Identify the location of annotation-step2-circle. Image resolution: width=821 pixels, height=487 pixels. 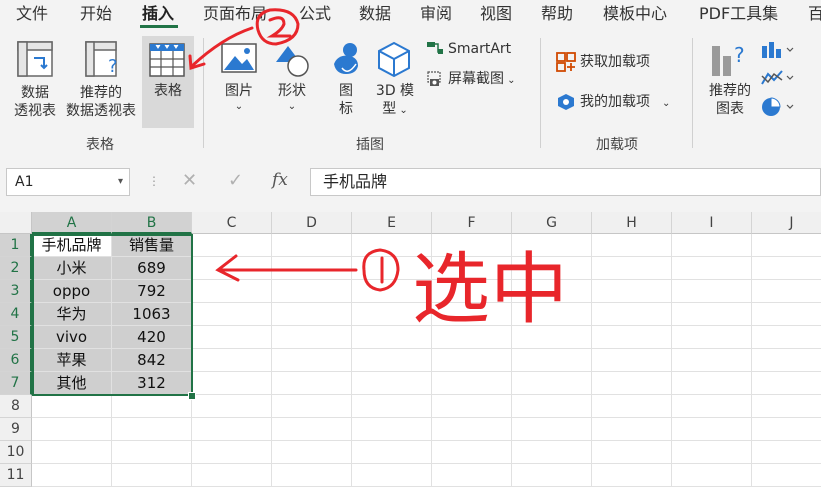
(277, 27).